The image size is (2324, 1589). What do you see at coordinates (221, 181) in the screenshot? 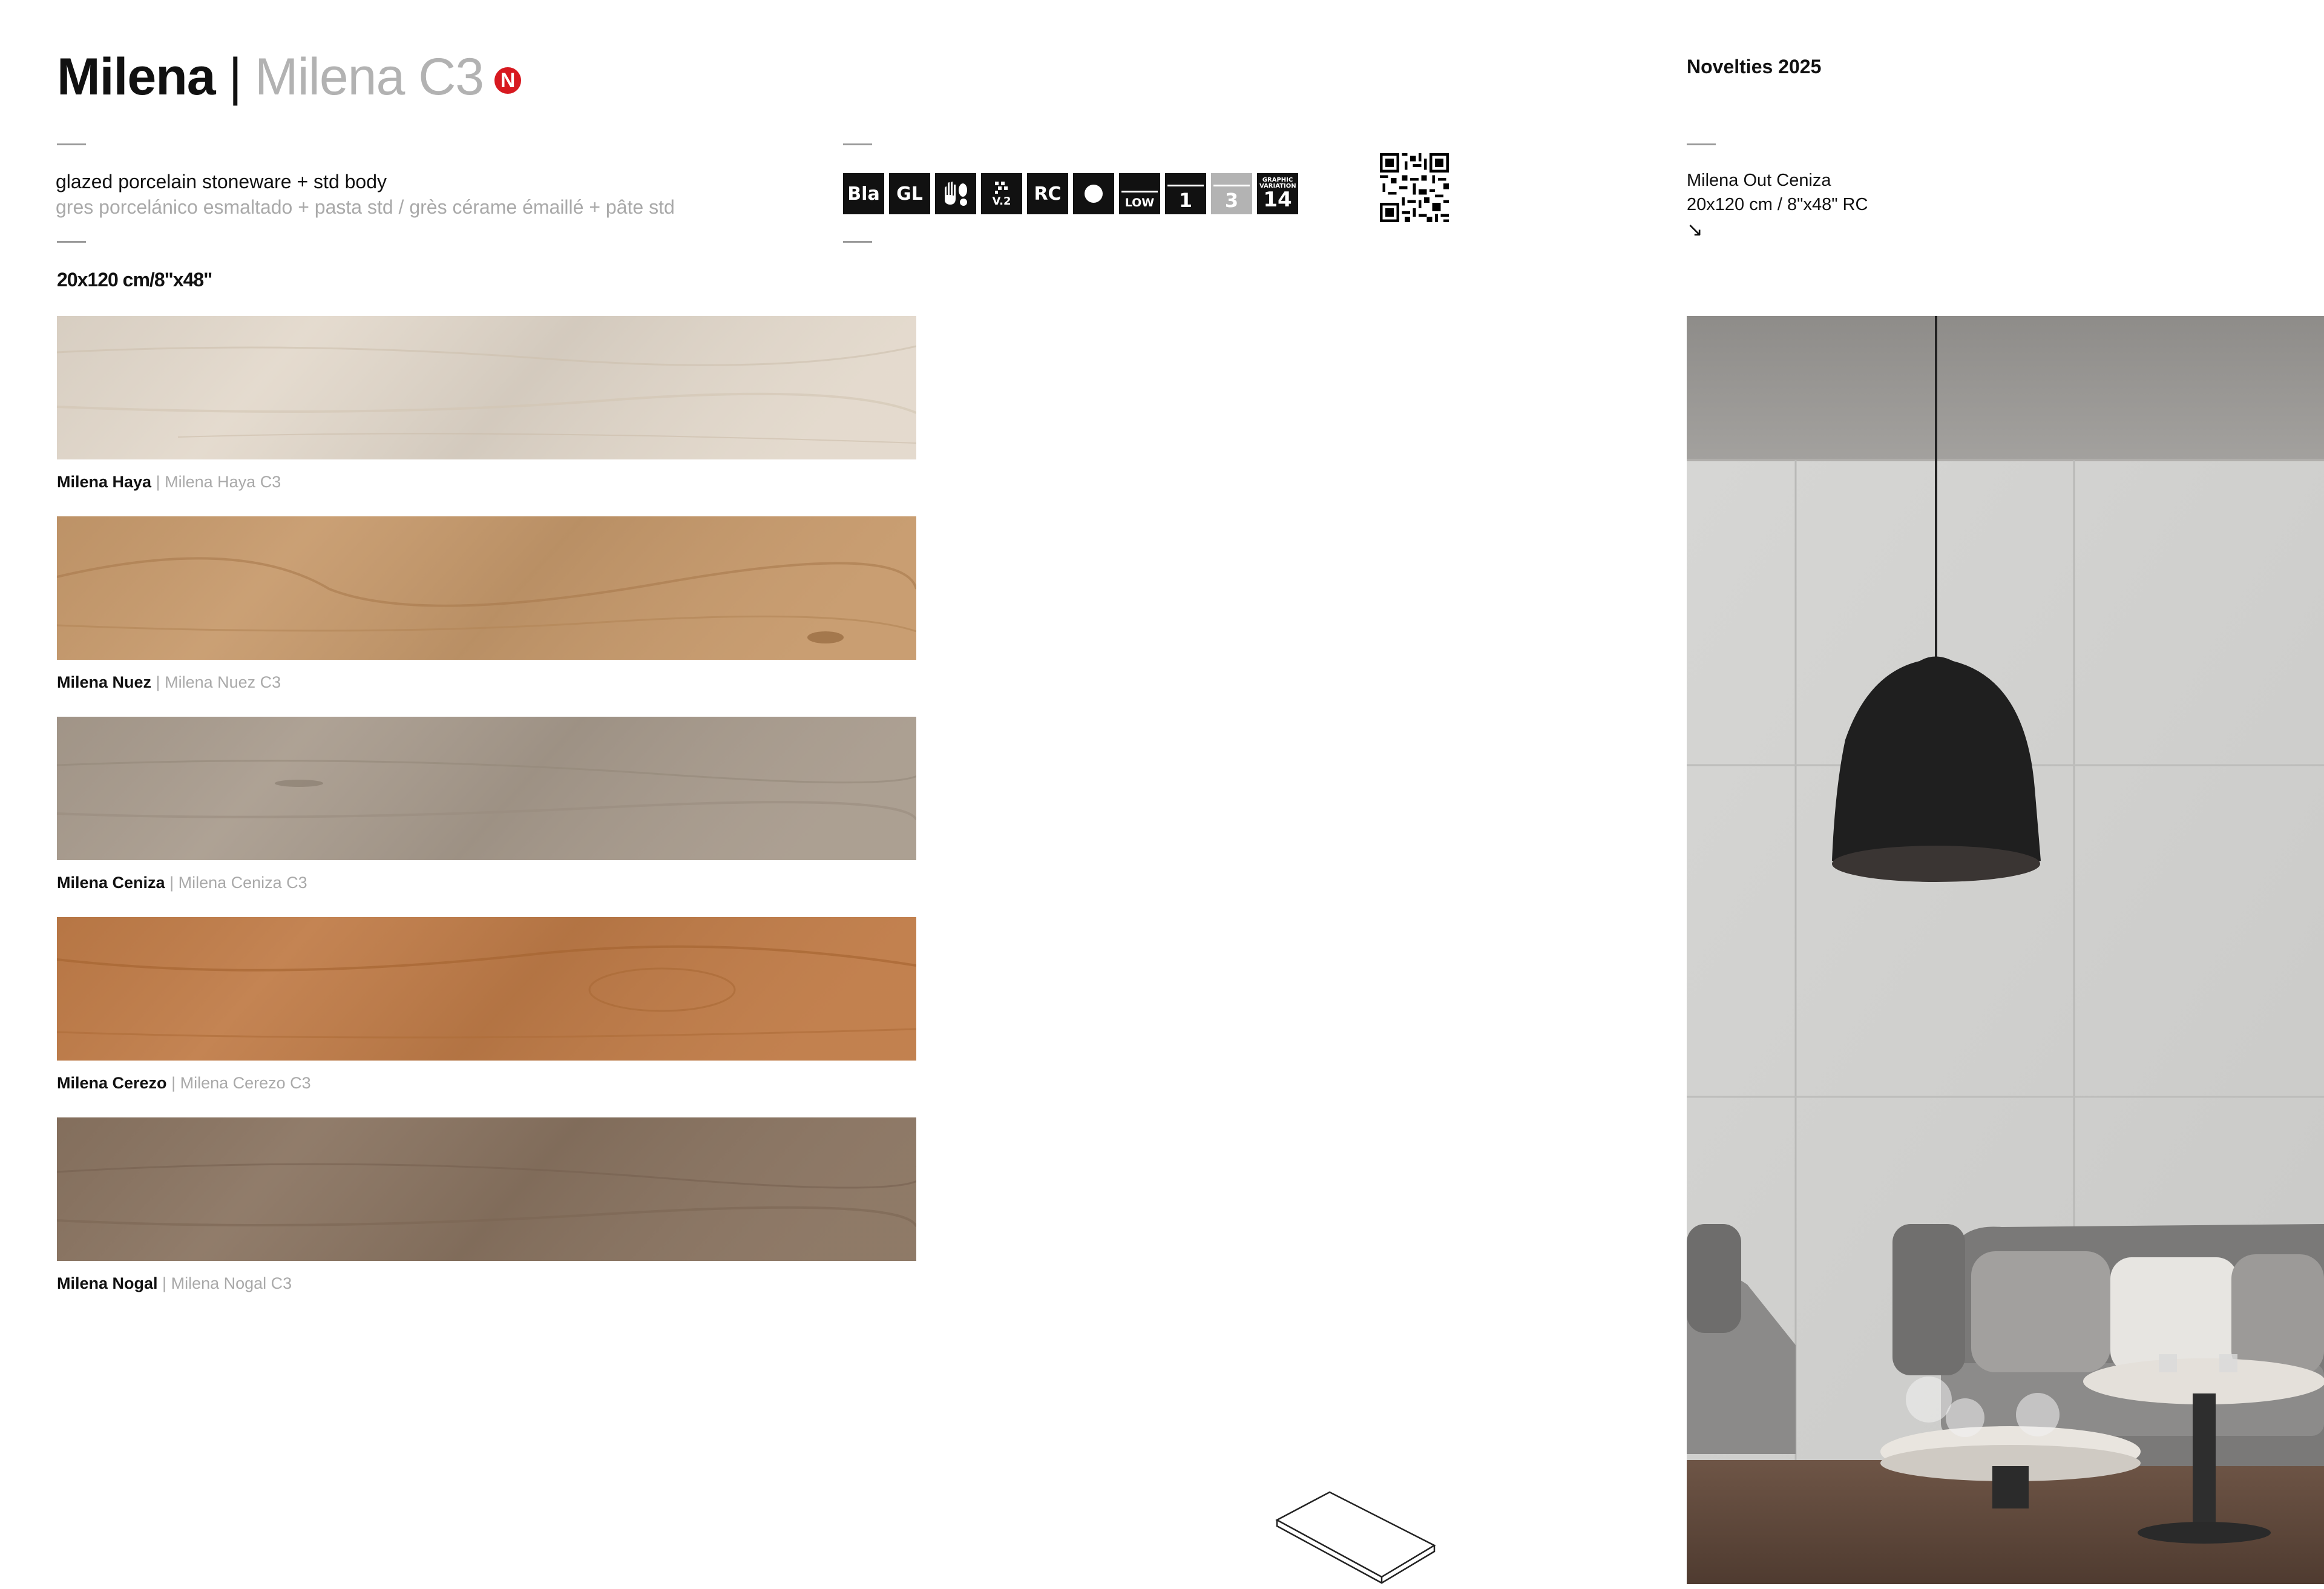
I see `description-en: glazed porcelain stoneware + std body` at bounding box center [221, 181].